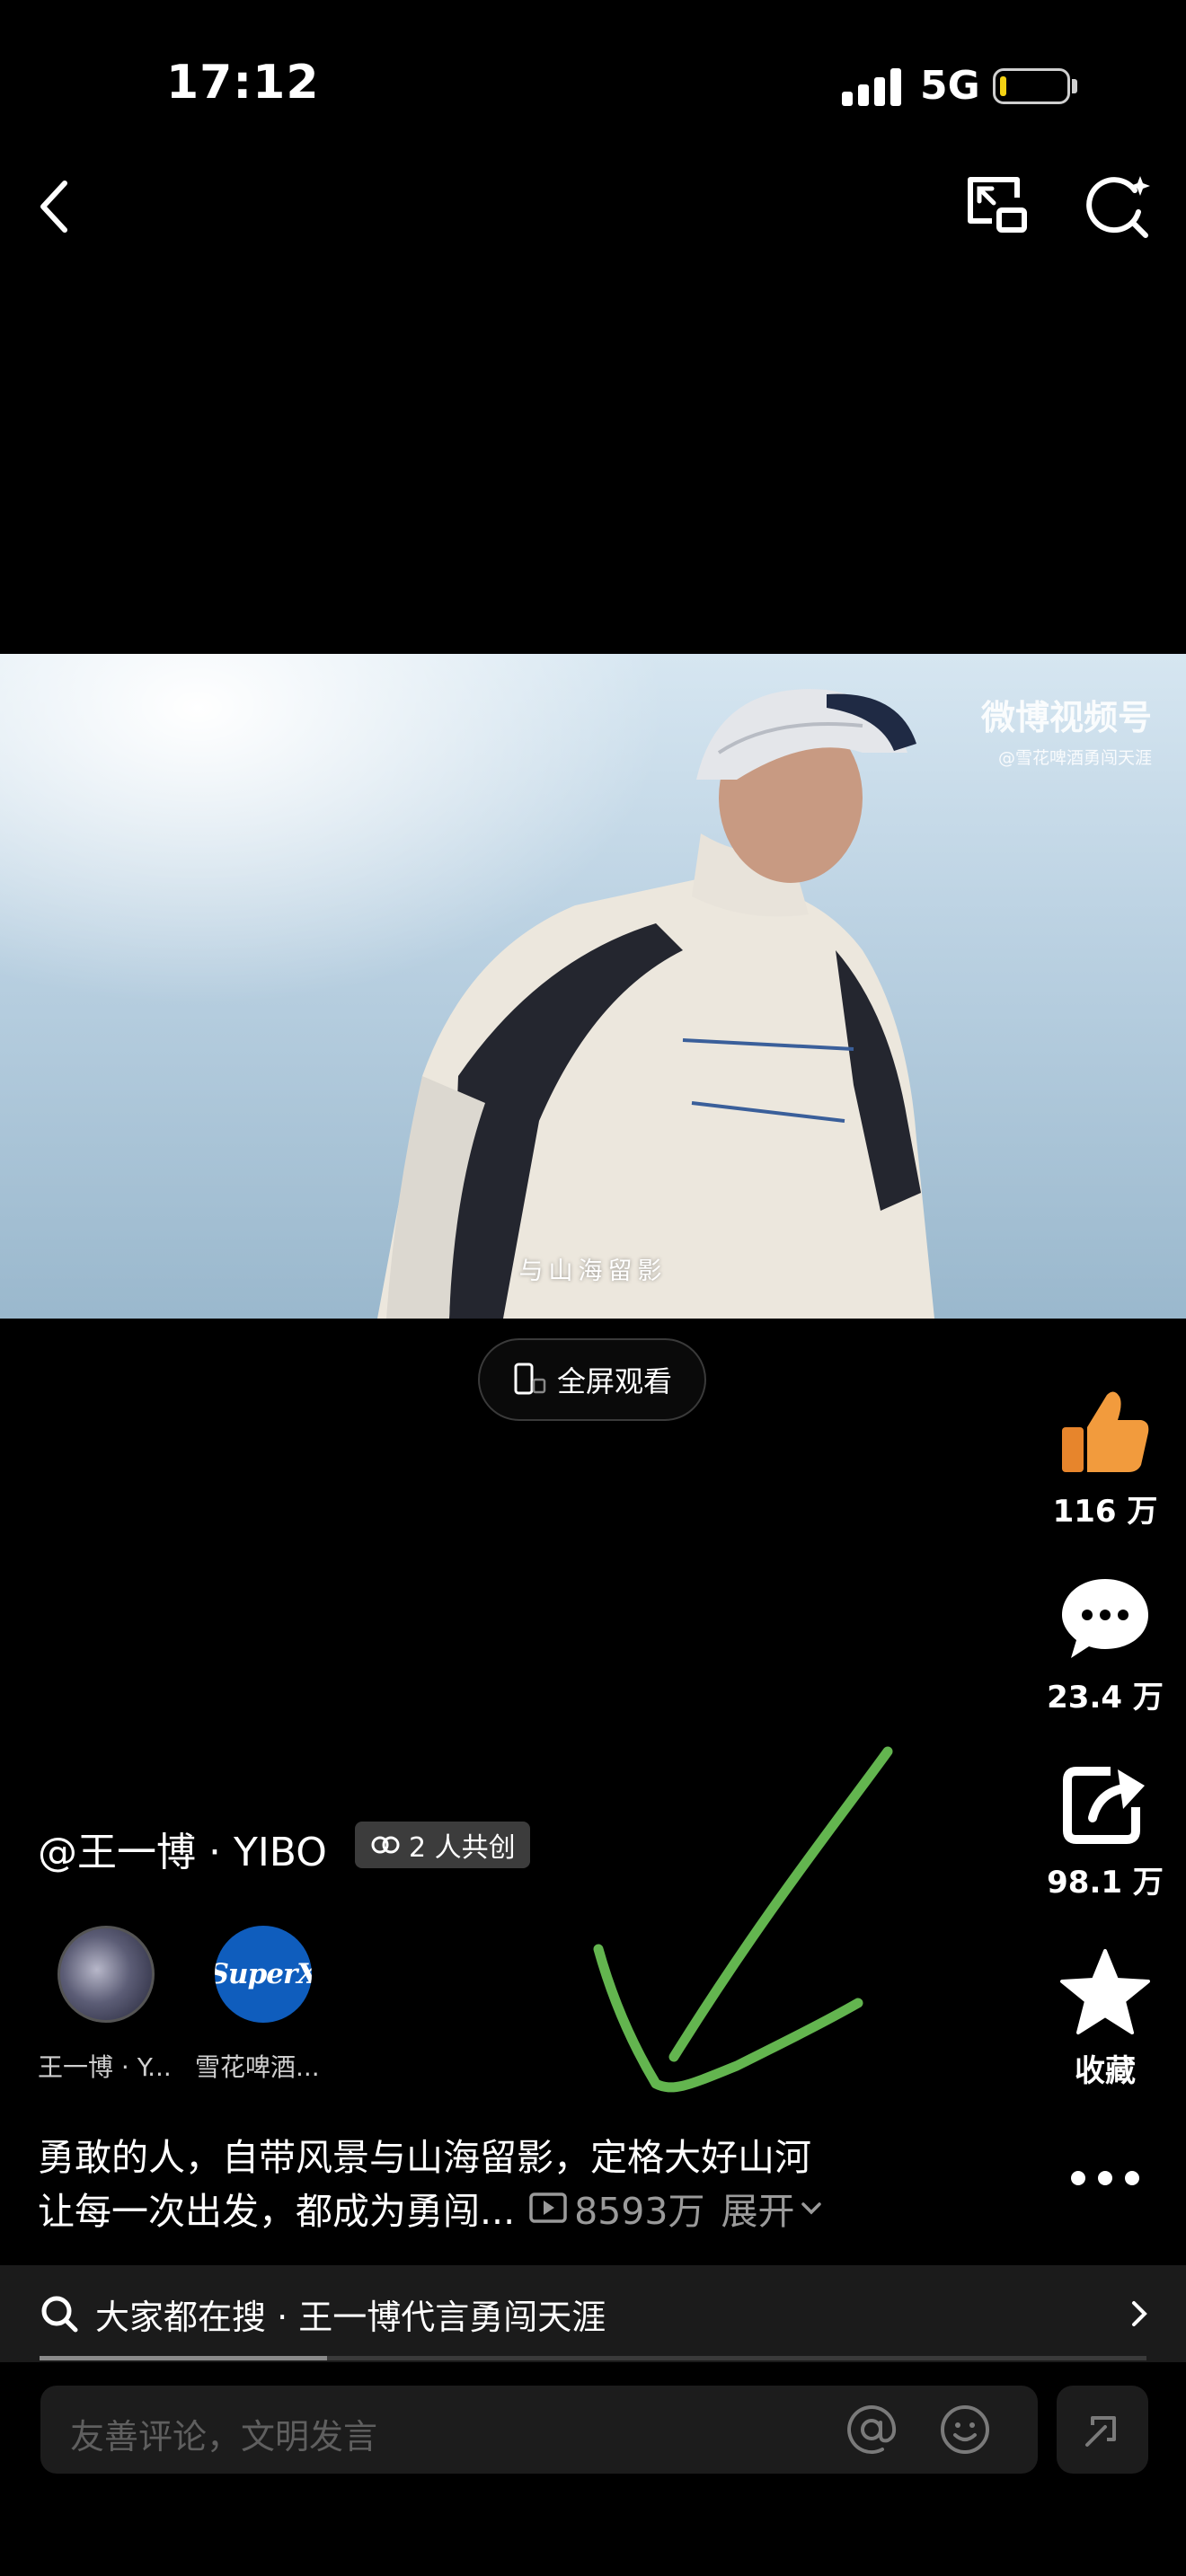 The image size is (1186, 2576). Describe the element at coordinates (530, 1379) in the screenshot. I see `rotate-phone-icon` at that location.